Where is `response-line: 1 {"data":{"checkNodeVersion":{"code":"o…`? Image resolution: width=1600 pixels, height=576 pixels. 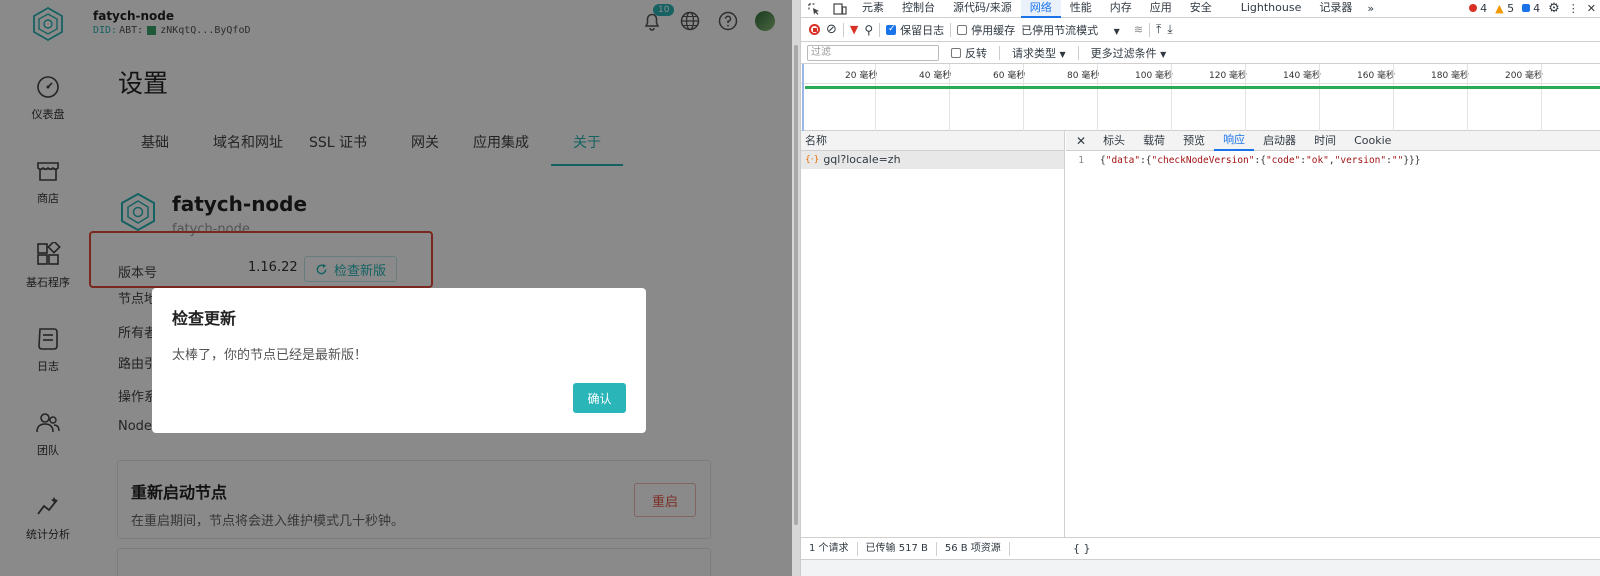
response-line: 1 {"data":{"checkNodeVersion":{"code":"o… is located at coordinates (1333, 160).